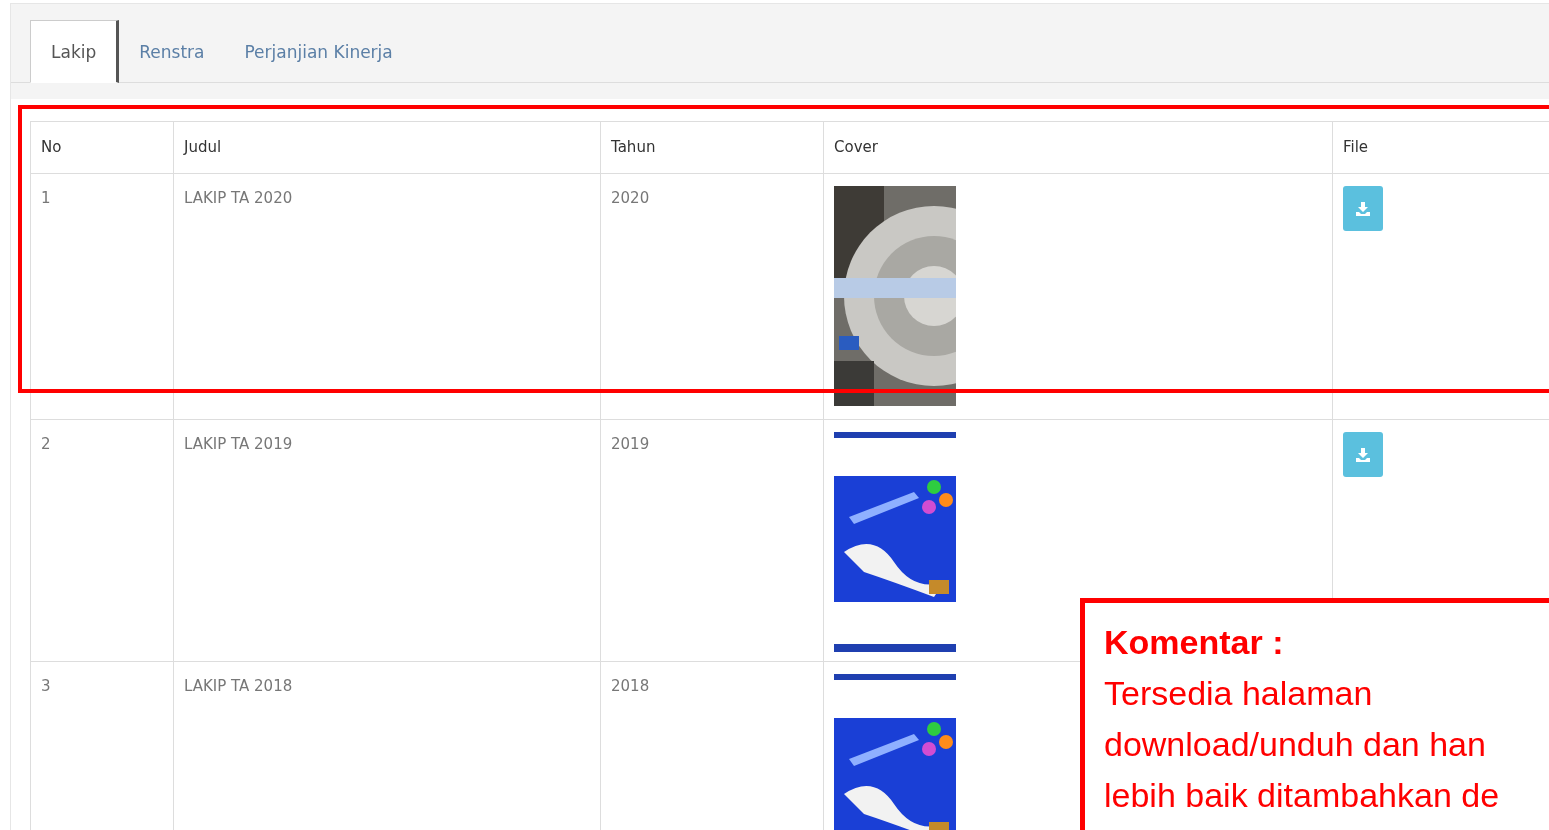 This screenshot has width=1549, height=830. Describe the element at coordinates (102, 746) in the screenshot. I see `table-cell: 3` at that location.